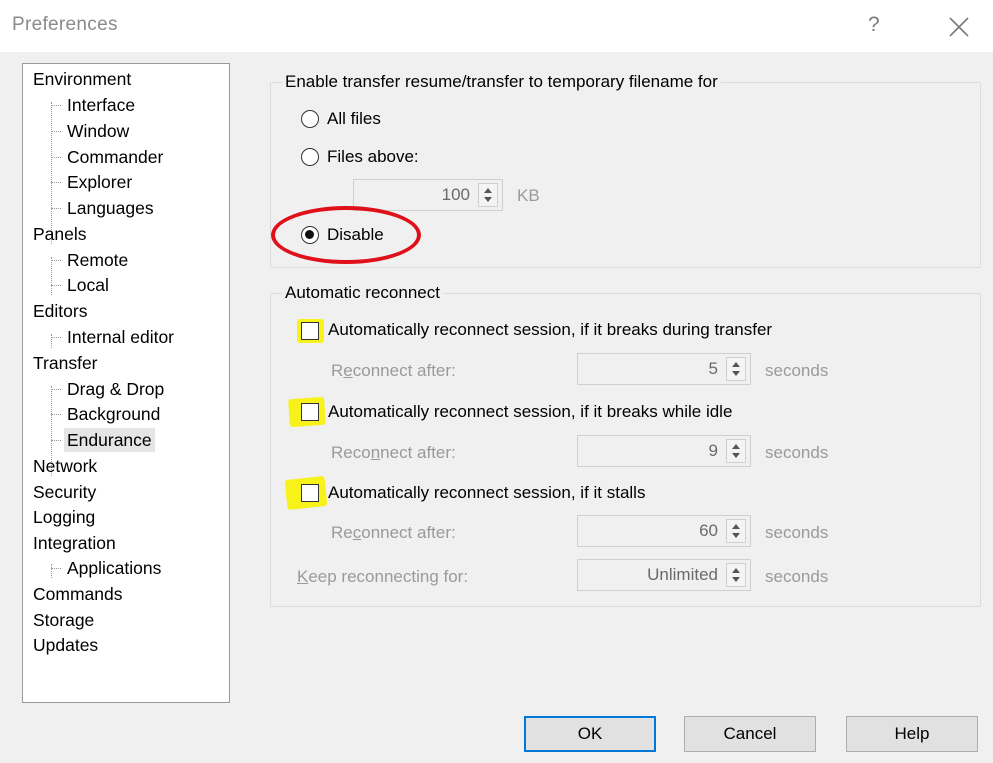  Describe the element at coordinates (393, 370) in the screenshot. I see `reconnect-after-label-transfer: Reconnect after:` at that location.